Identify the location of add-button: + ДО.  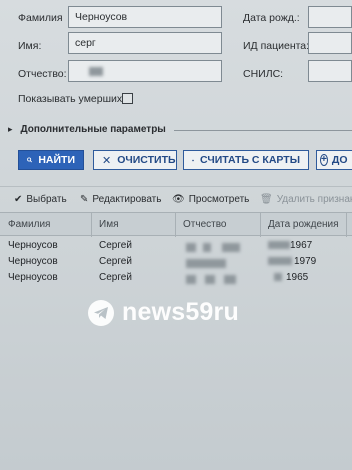
(334, 160).